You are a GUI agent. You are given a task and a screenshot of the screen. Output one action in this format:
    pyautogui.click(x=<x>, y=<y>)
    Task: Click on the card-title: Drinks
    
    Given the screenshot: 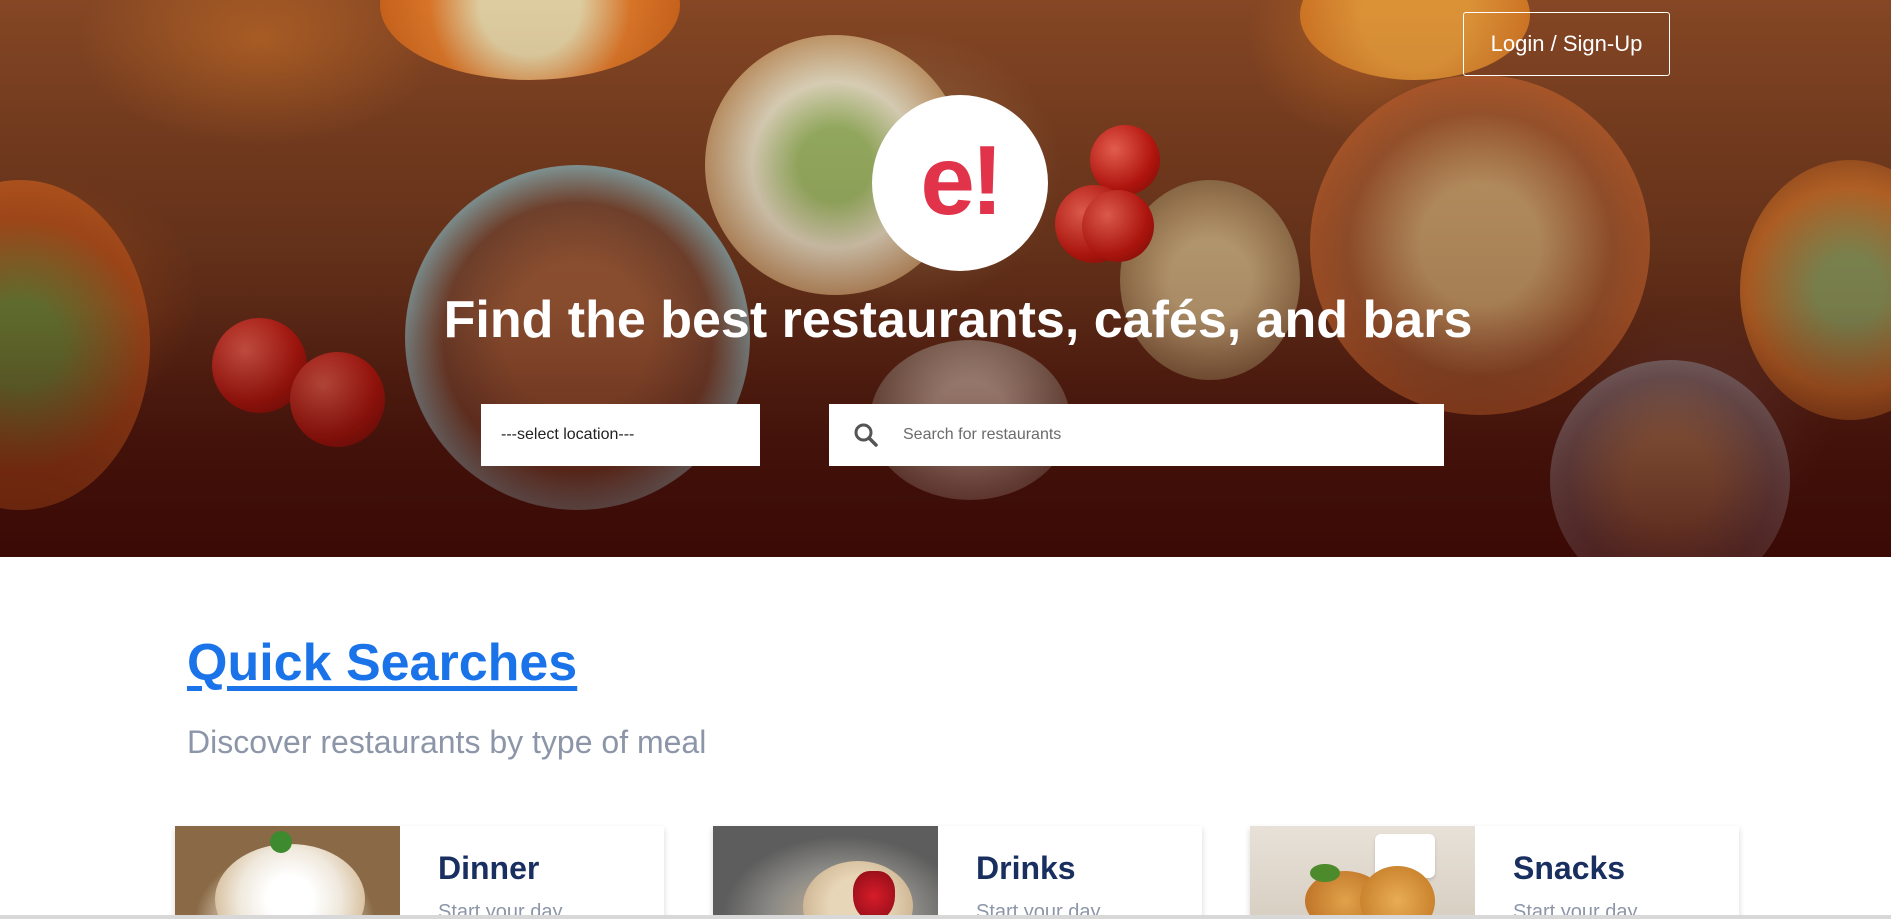 What is the action you would take?
    pyautogui.click(x=1026, y=868)
    